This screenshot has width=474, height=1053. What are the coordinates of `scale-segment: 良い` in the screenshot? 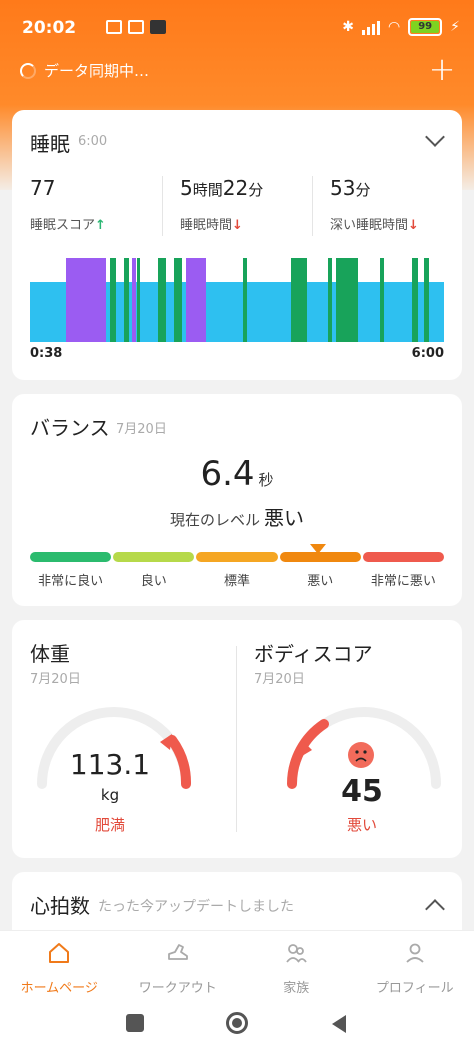 It's located at (154, 570).